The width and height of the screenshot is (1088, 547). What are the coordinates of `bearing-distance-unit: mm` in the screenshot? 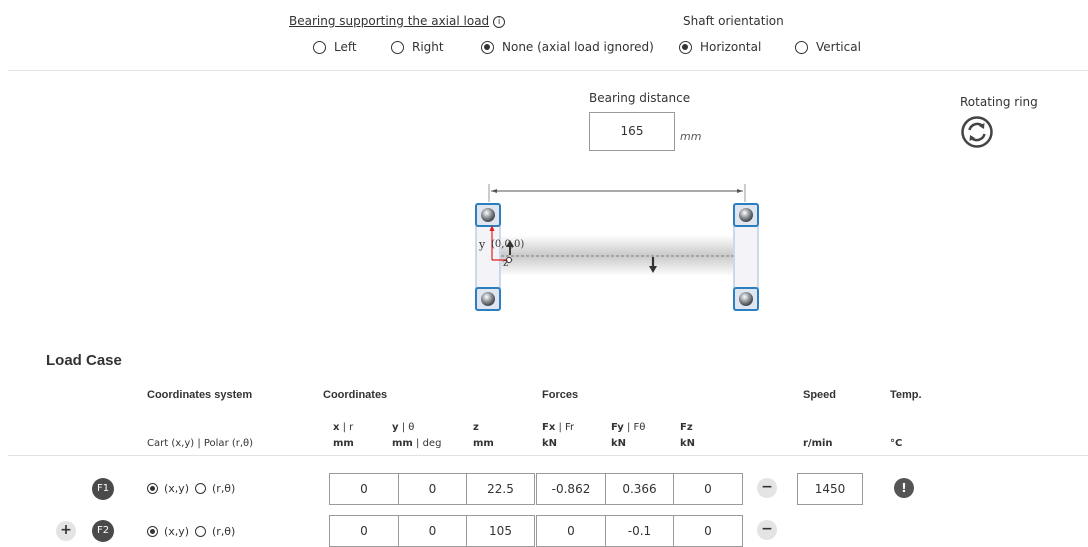 It's located at (691, 136).